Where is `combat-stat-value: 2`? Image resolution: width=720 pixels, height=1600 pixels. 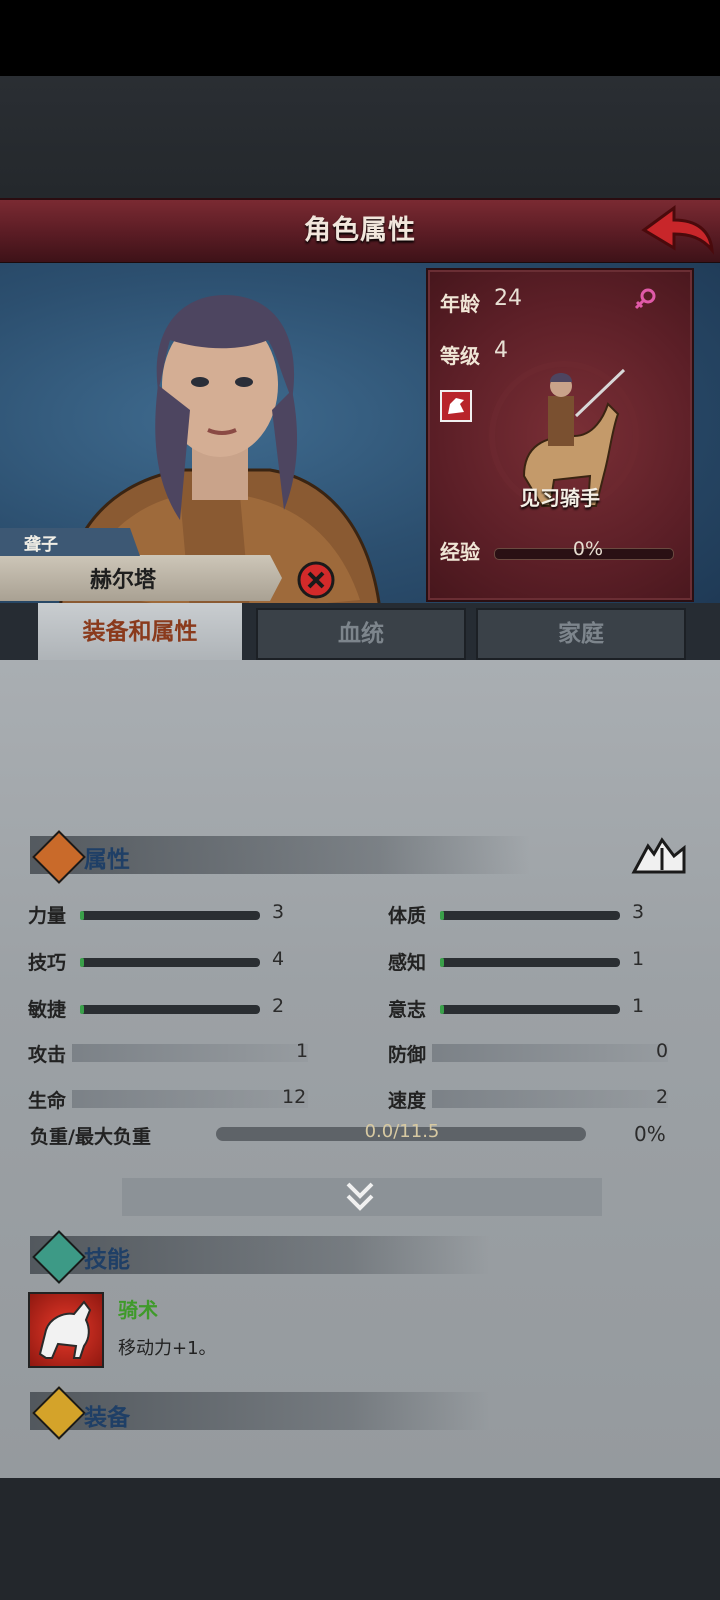 combat-stat-value: 2 is located at coordinates (662, 1097).